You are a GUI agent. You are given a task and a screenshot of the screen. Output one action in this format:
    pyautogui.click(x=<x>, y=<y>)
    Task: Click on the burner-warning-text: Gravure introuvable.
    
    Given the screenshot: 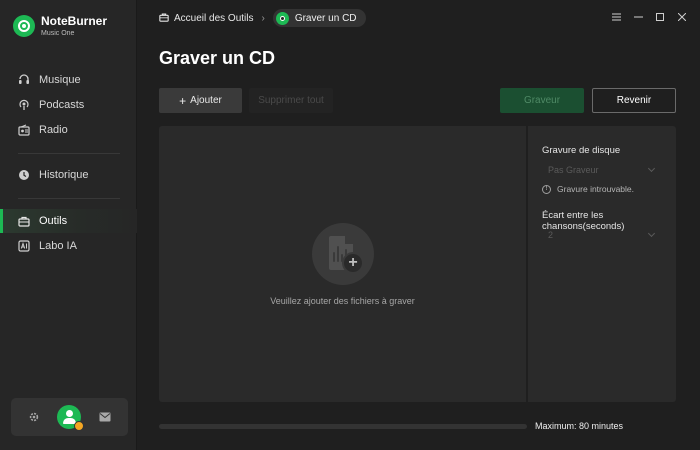 What is the action you would take?
    pyautogui.click(x=596, y=189)
    